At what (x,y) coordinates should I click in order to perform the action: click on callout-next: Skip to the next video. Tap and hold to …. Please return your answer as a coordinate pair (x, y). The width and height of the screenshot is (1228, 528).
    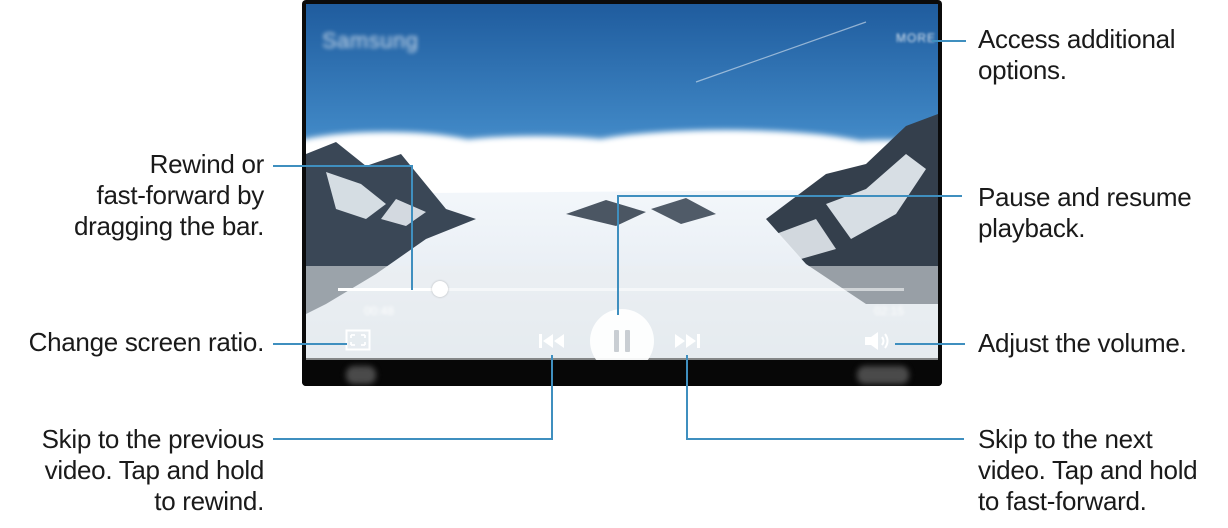
    Looking at the image, I should click on (1088, 470).